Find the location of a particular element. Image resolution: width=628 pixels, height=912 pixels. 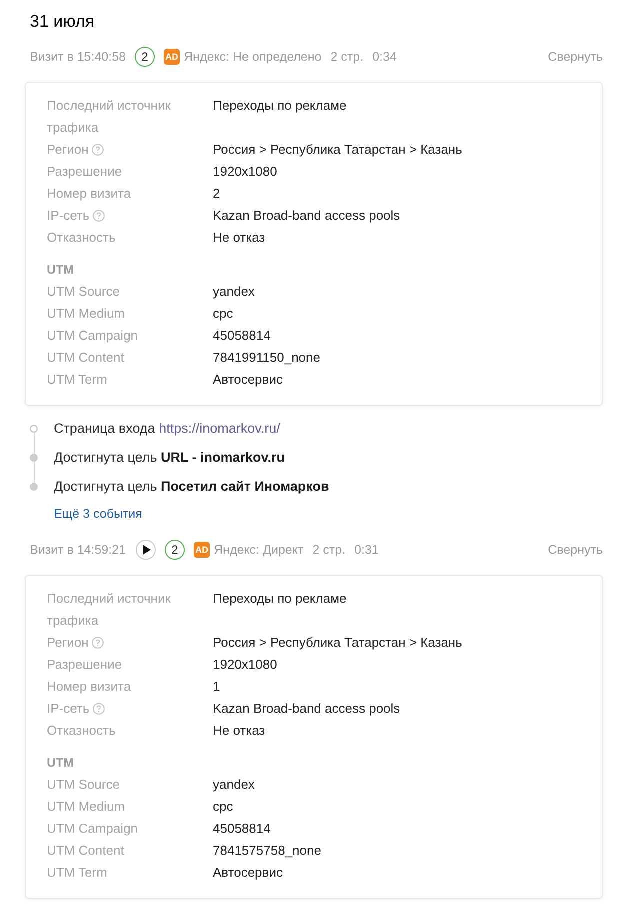

traffic-source: Яндекс: Не определено is located at coordinates (253, 57).